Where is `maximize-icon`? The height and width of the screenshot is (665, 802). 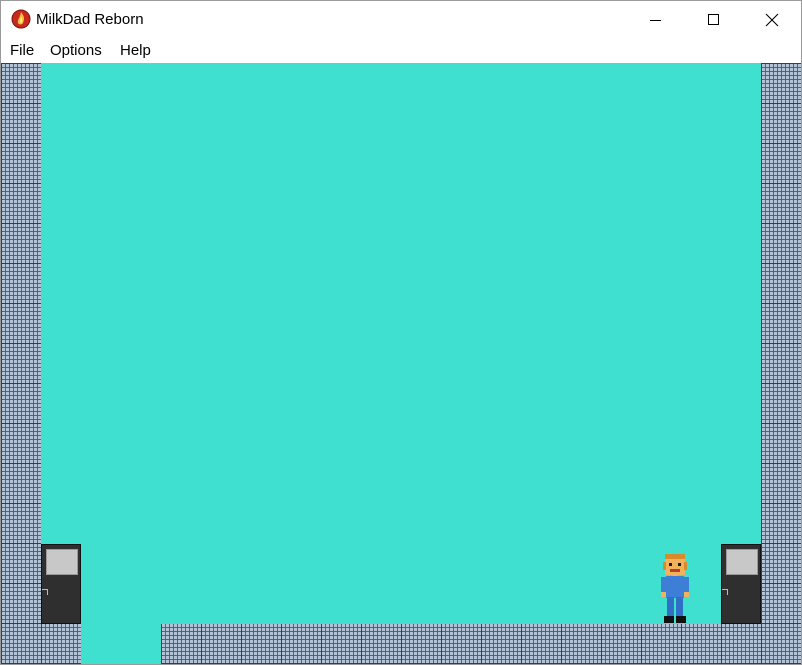
maximize-icon is located at coordinates (713, 19).